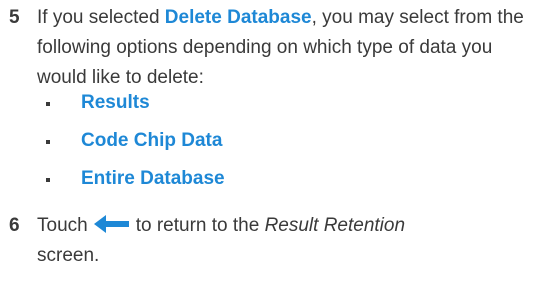 The image size is (545, 301). I want to click on back-arrow-icon, so click(111, 223).